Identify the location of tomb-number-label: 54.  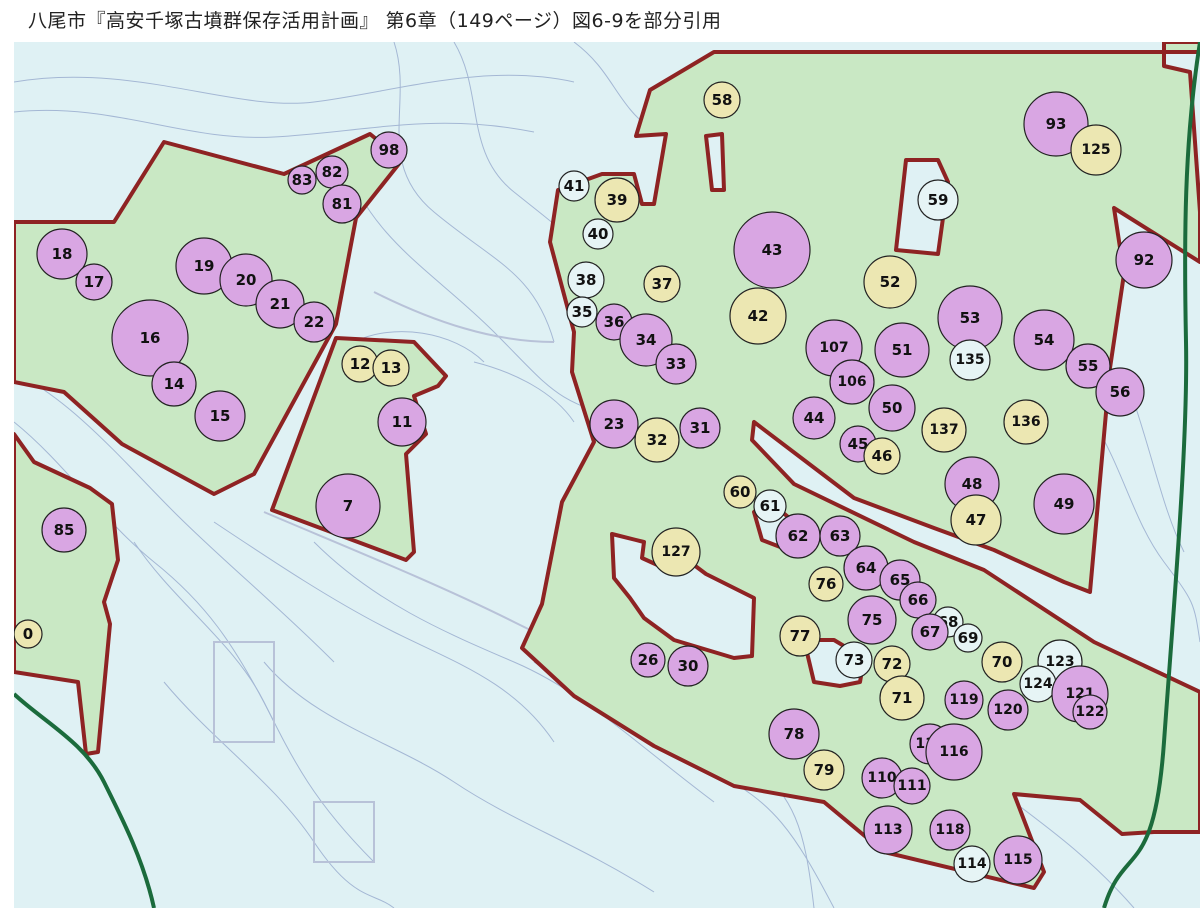
(1044, 340).